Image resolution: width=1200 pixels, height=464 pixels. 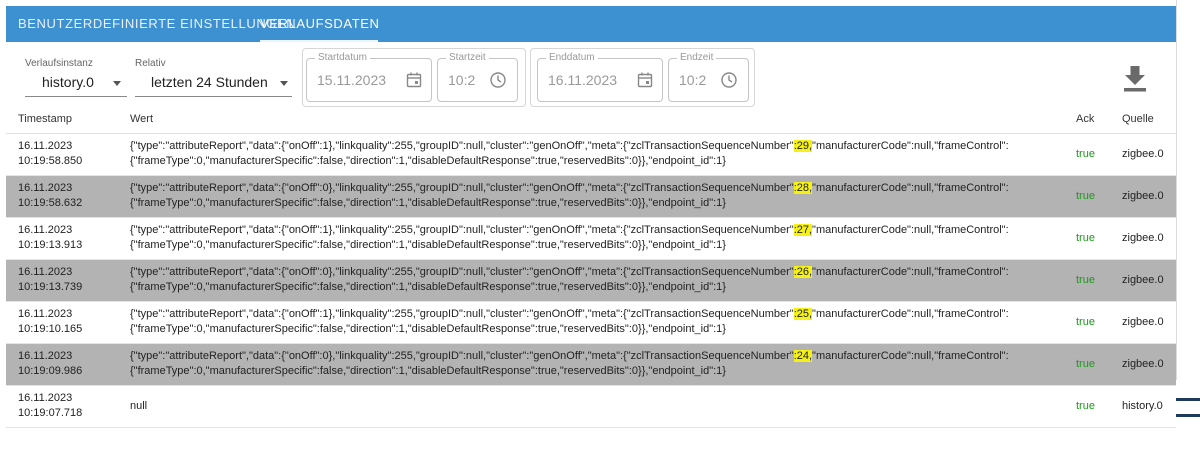 I want to click on start-time-value: 10:2, so click(x=462, y=80).